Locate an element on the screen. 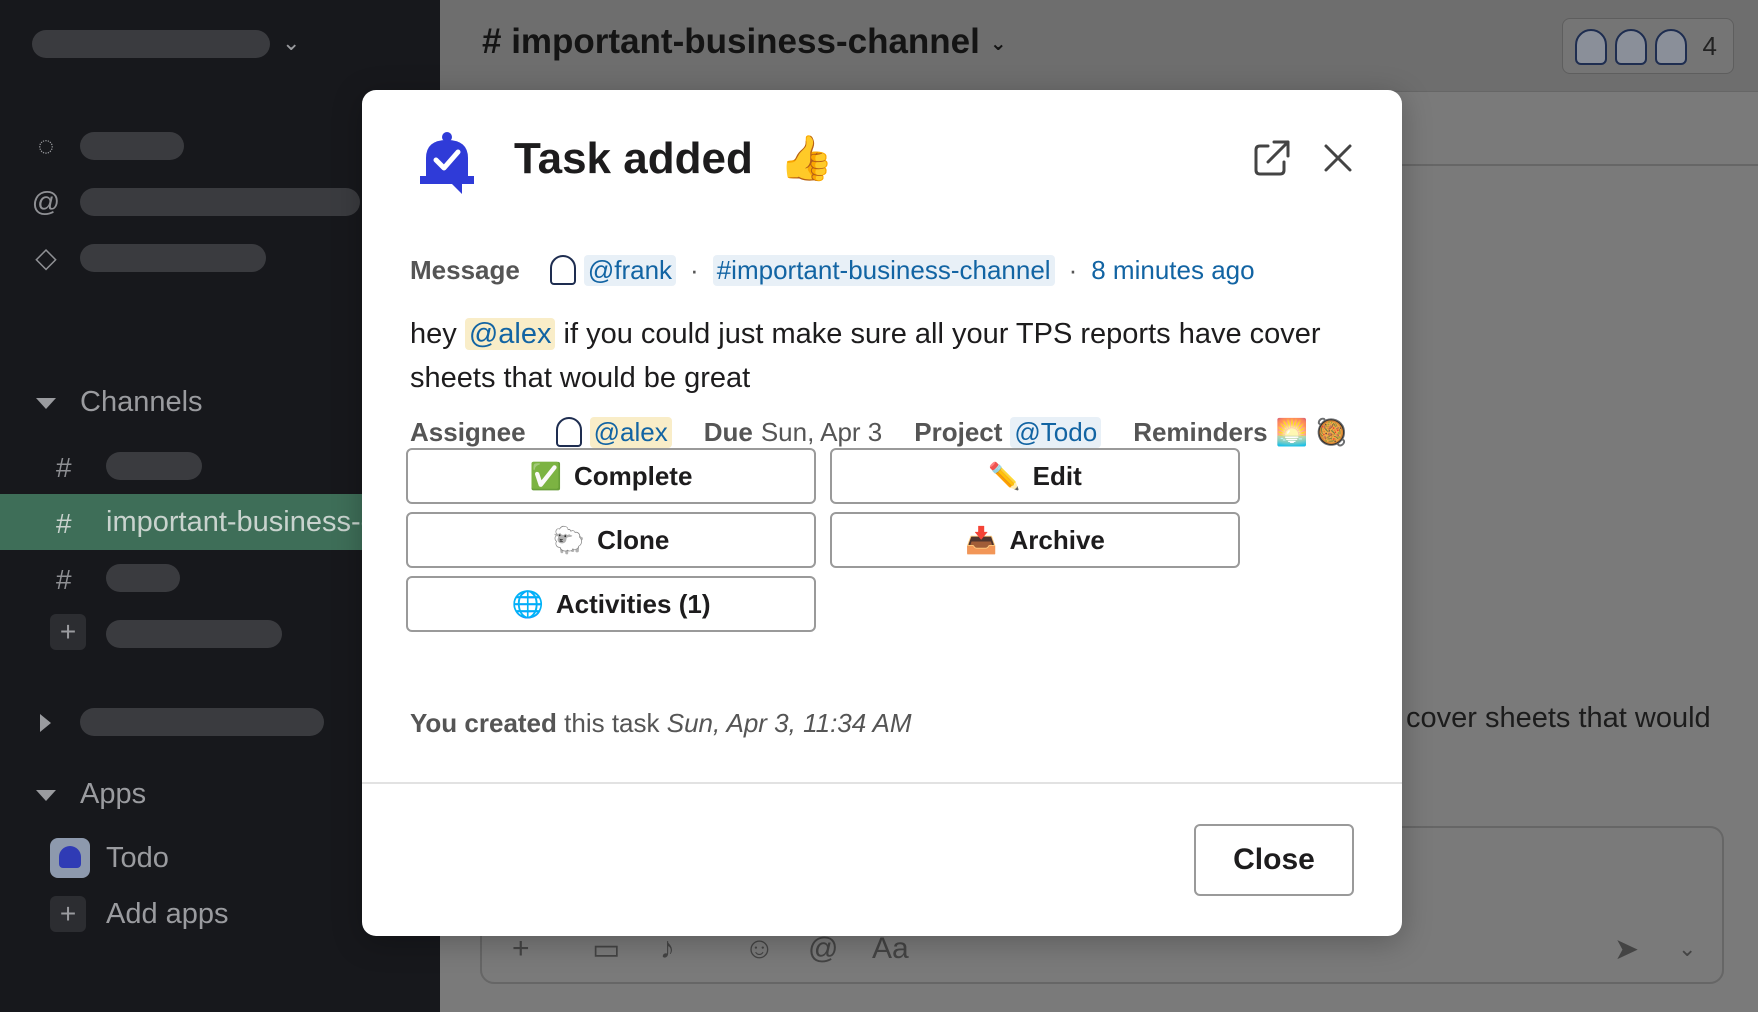 The height and width of the screenshot is (1012, 1758). sidebar-item-add-channel is located at coordinates (194, 634).